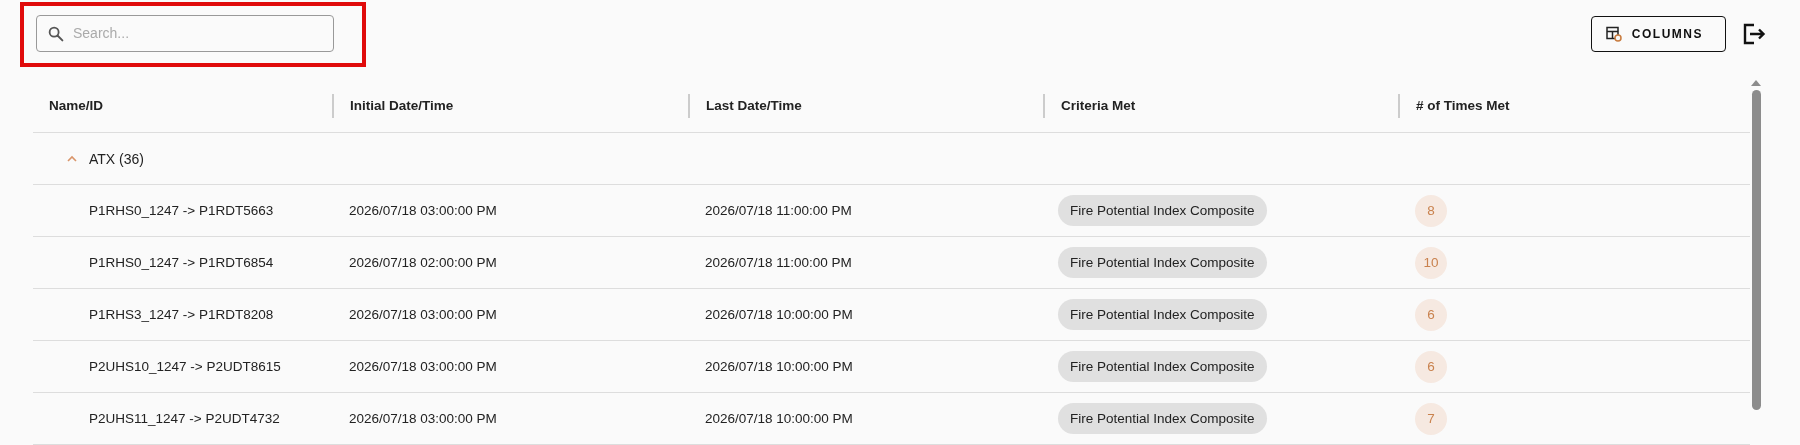 This screenshot has width=1800, height=445. I want to click on column-header: # of Times Met, so click(1574, 106).